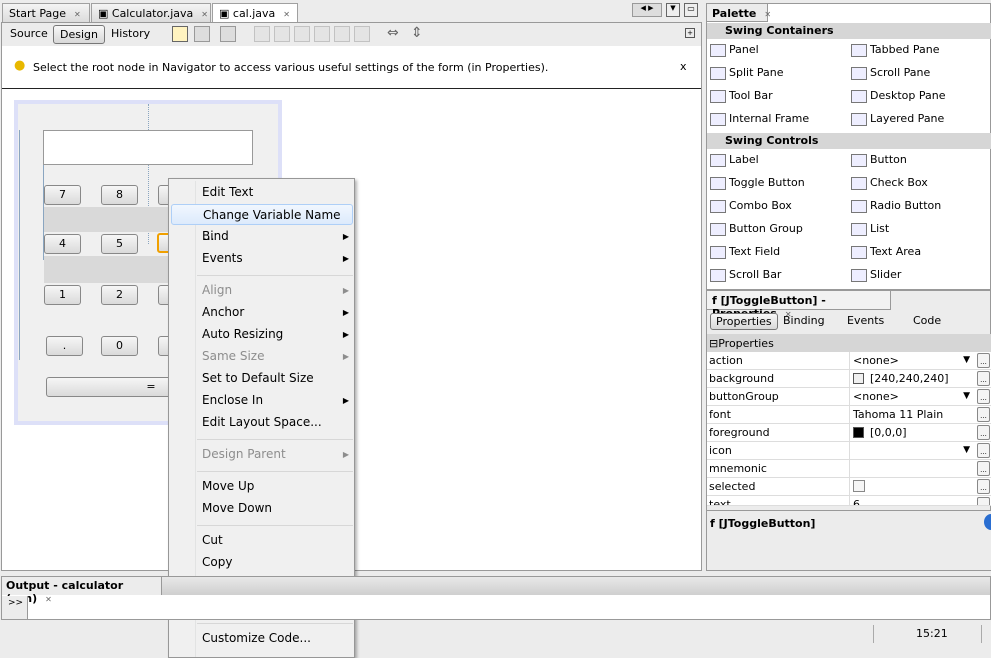 The height and width of the screenshot is (658, 991). I want to click on tab-cal-java: ▣ cal.java ✕, so click(255, 12).